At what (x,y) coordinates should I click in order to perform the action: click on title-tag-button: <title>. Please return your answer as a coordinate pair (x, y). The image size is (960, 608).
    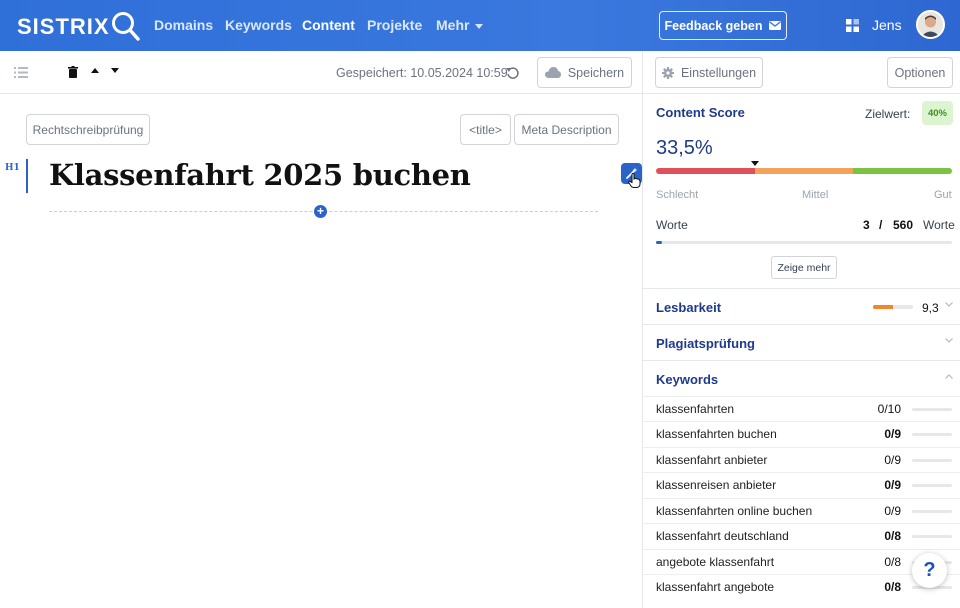
    Looking at the image, I should click on (485, 129).